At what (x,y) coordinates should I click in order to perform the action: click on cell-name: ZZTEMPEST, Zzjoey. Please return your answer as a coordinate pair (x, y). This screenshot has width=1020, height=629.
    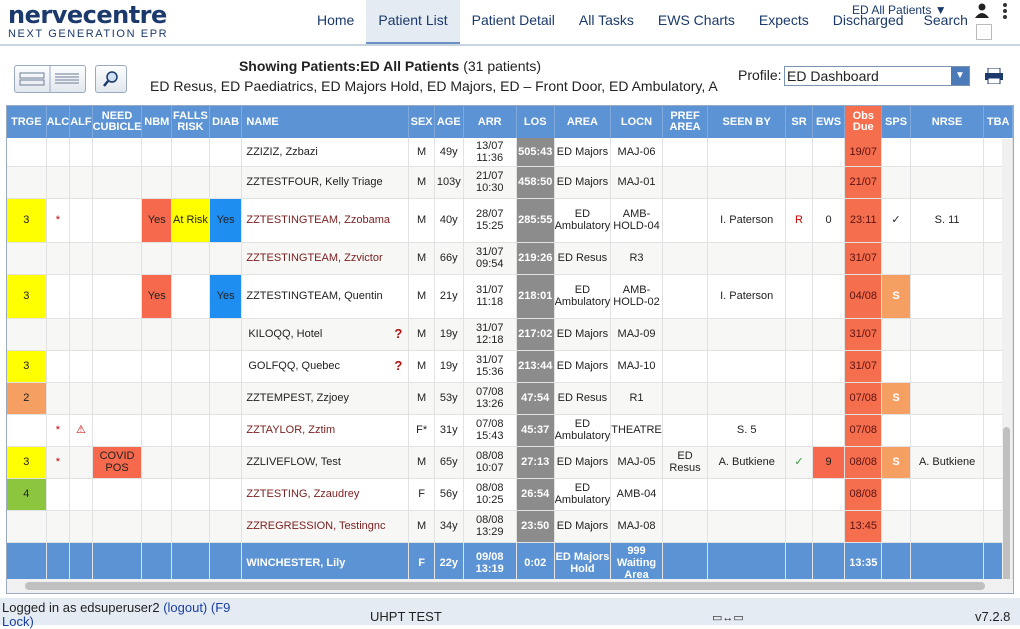
    Looking at the image, I should click on (325, 398).